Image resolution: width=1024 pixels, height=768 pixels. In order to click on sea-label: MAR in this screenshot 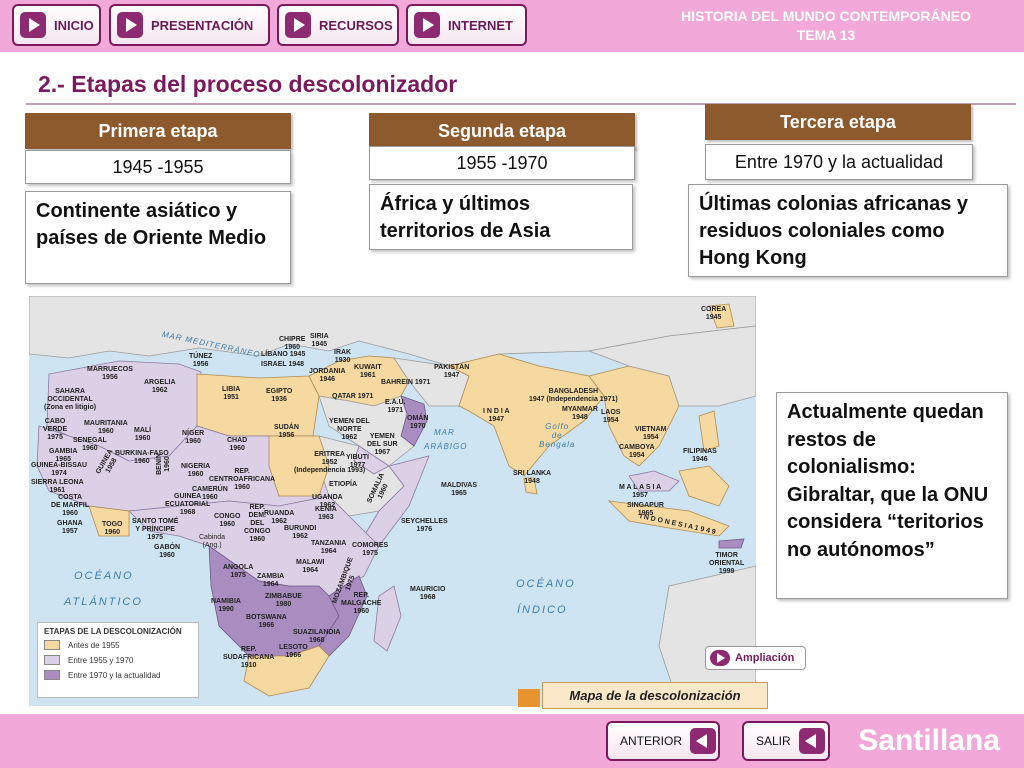, I will do `click(444, 432)`.